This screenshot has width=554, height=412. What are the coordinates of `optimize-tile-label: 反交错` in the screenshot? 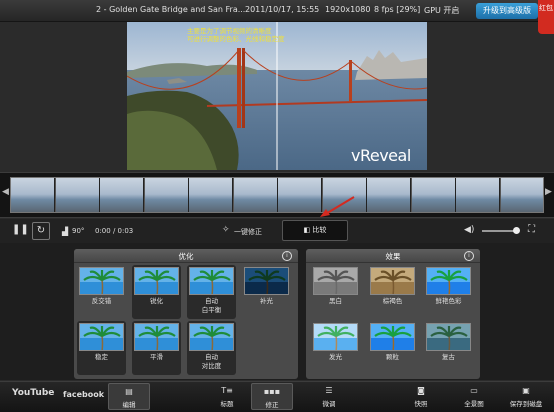 It's located at (101, 301).